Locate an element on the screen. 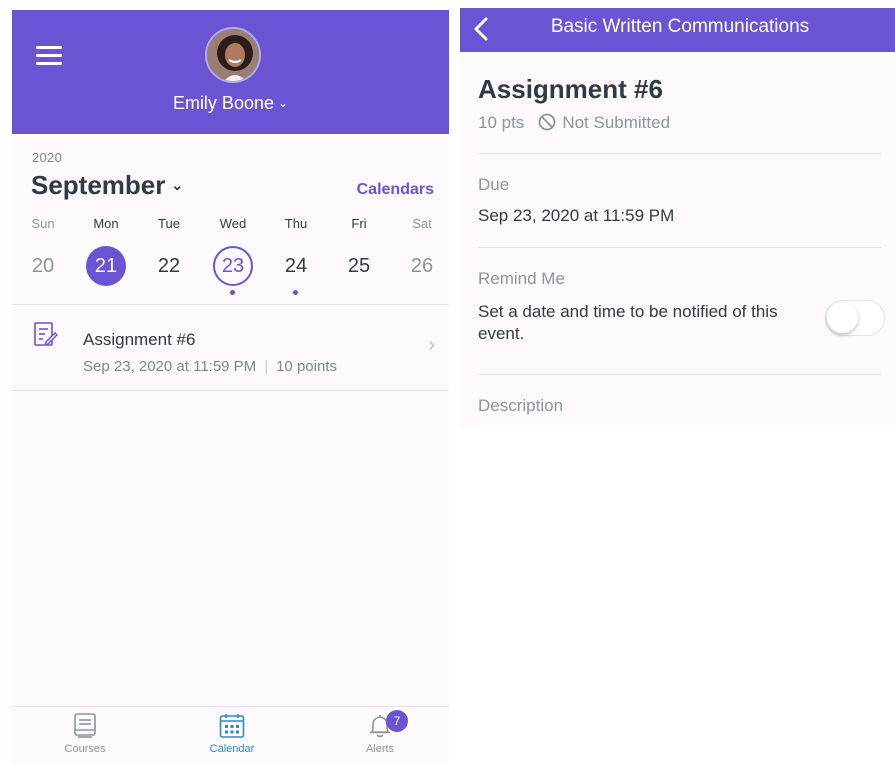 The height and width of the screenshot is (765, 895). due-label: Due is located at coordinates (494, 184).